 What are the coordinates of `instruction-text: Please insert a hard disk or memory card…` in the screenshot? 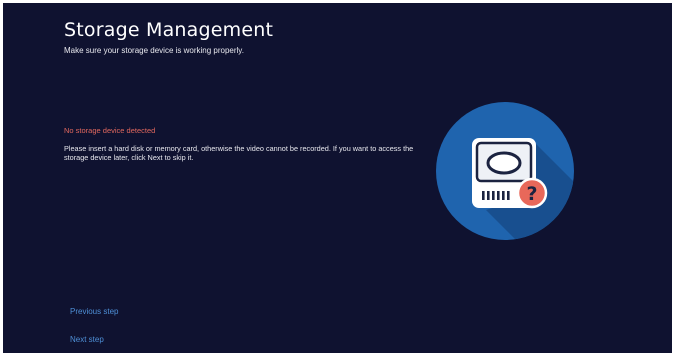 It's located at (239, 153).